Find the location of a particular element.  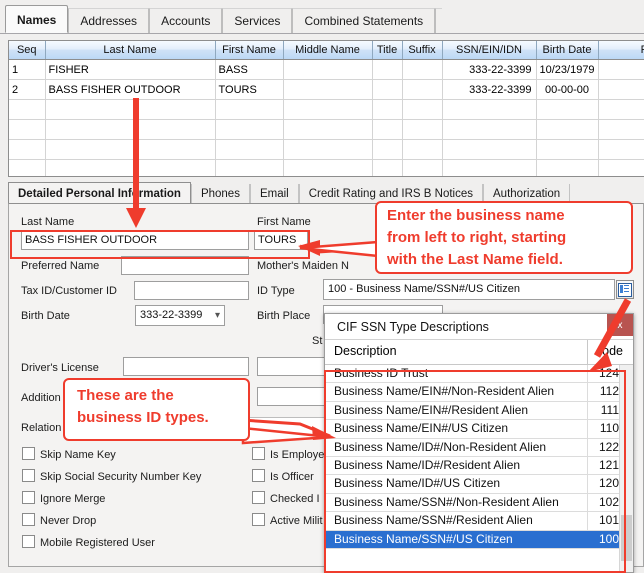

tab-phones: Phones is located at coordinates (220, 194).